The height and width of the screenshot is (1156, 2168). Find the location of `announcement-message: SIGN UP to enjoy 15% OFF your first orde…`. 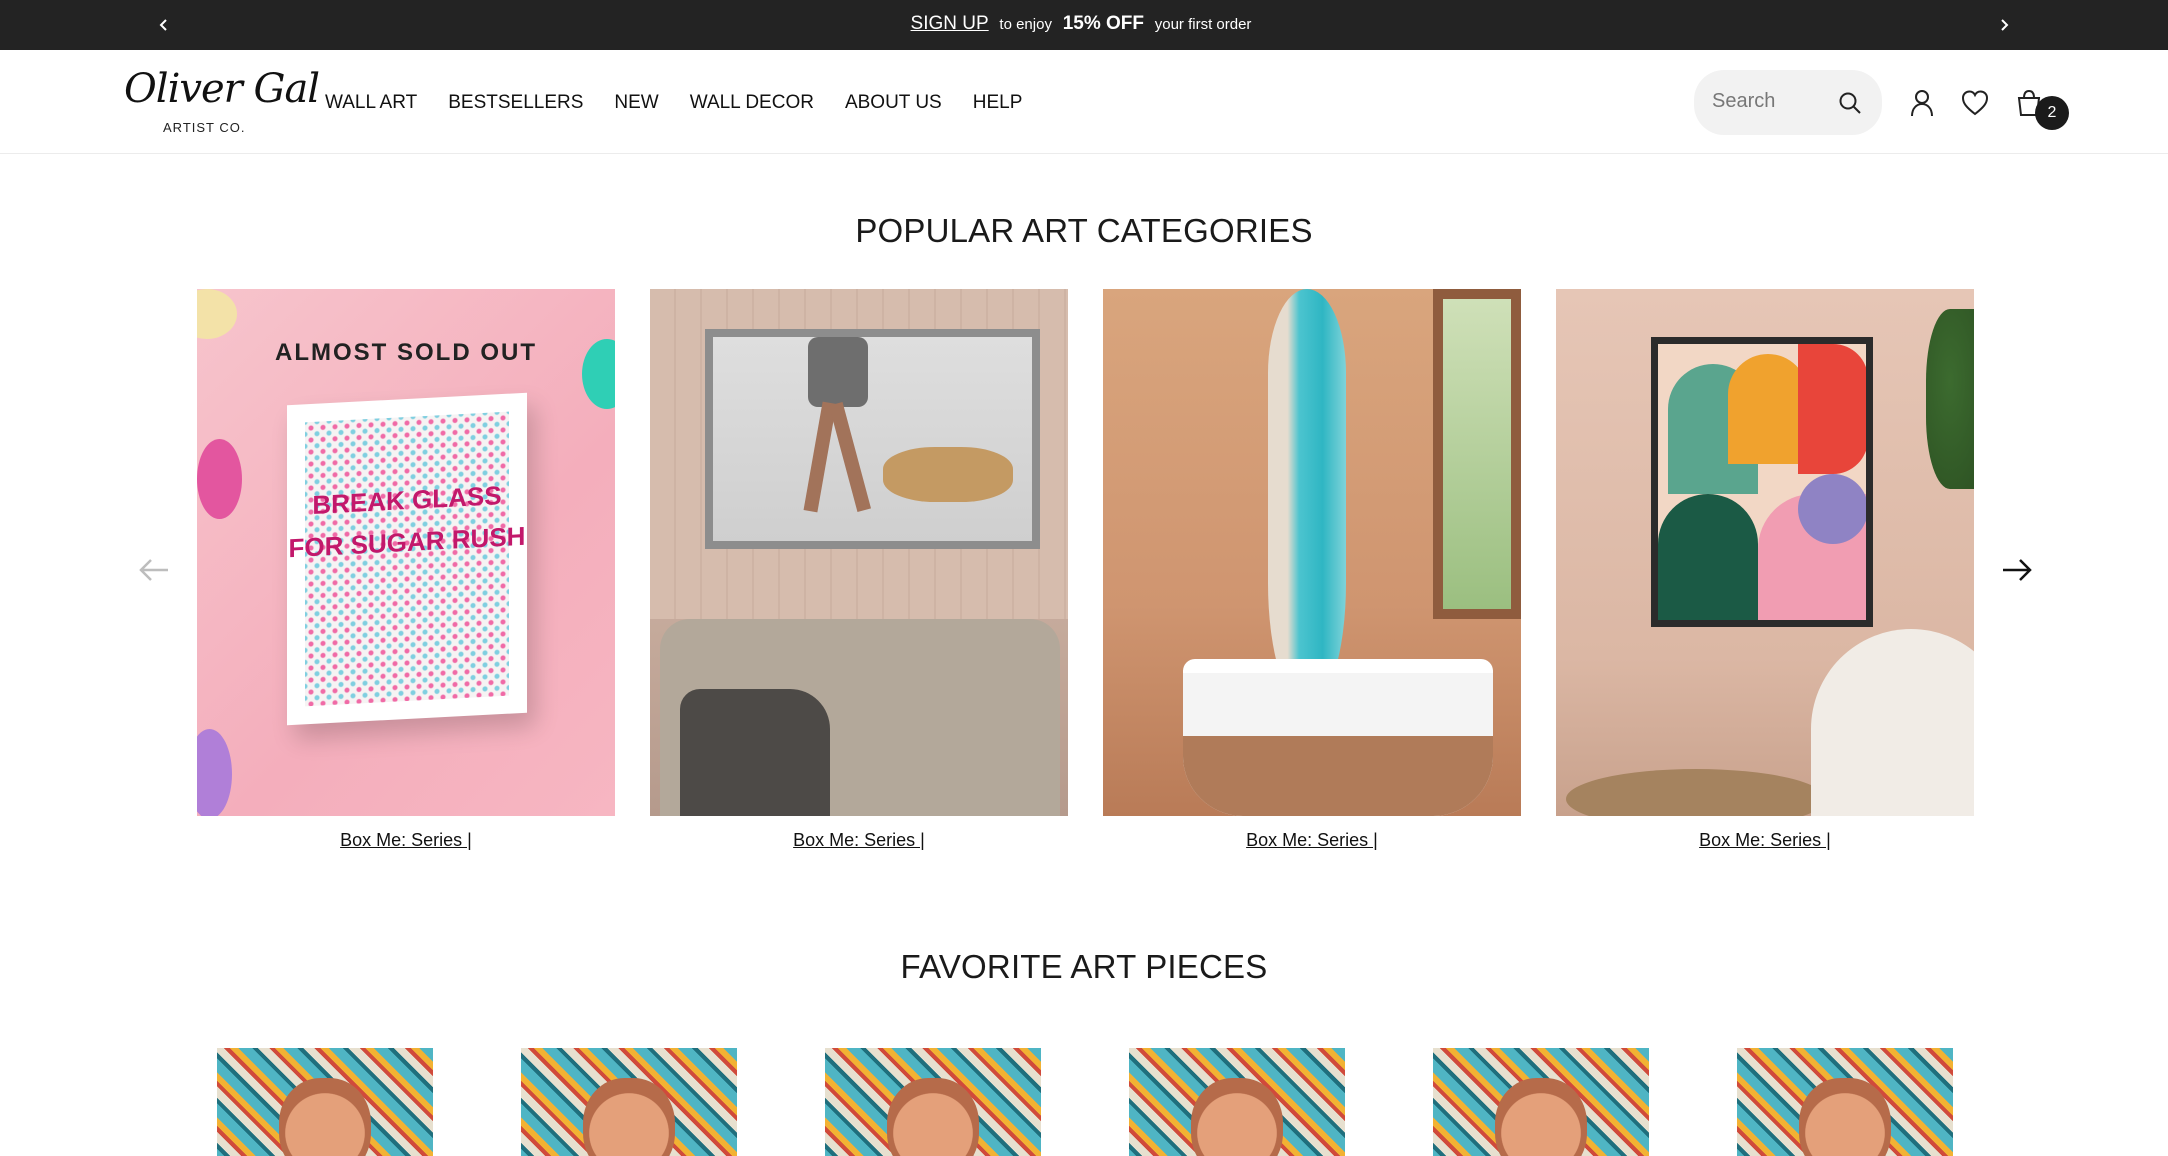

announcement-message: SIGN UP to enjoy 15% OFF your first orde… is located at coordinates (1084, 24).